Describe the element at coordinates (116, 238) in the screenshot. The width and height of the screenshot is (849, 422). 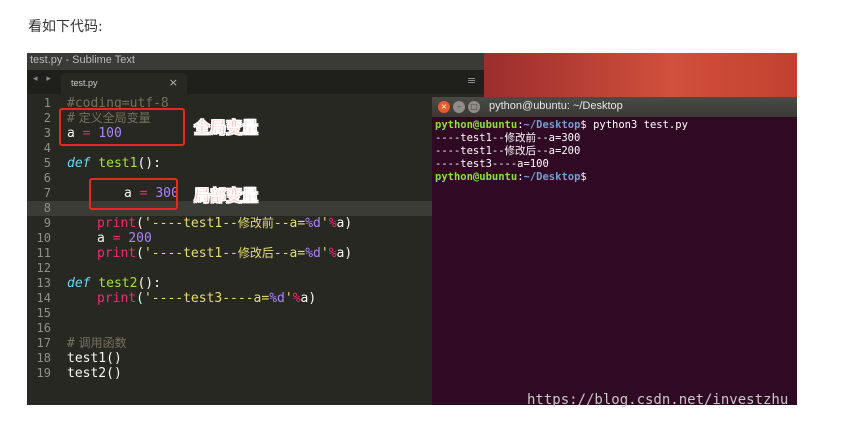
I see `operator: =` at that location.